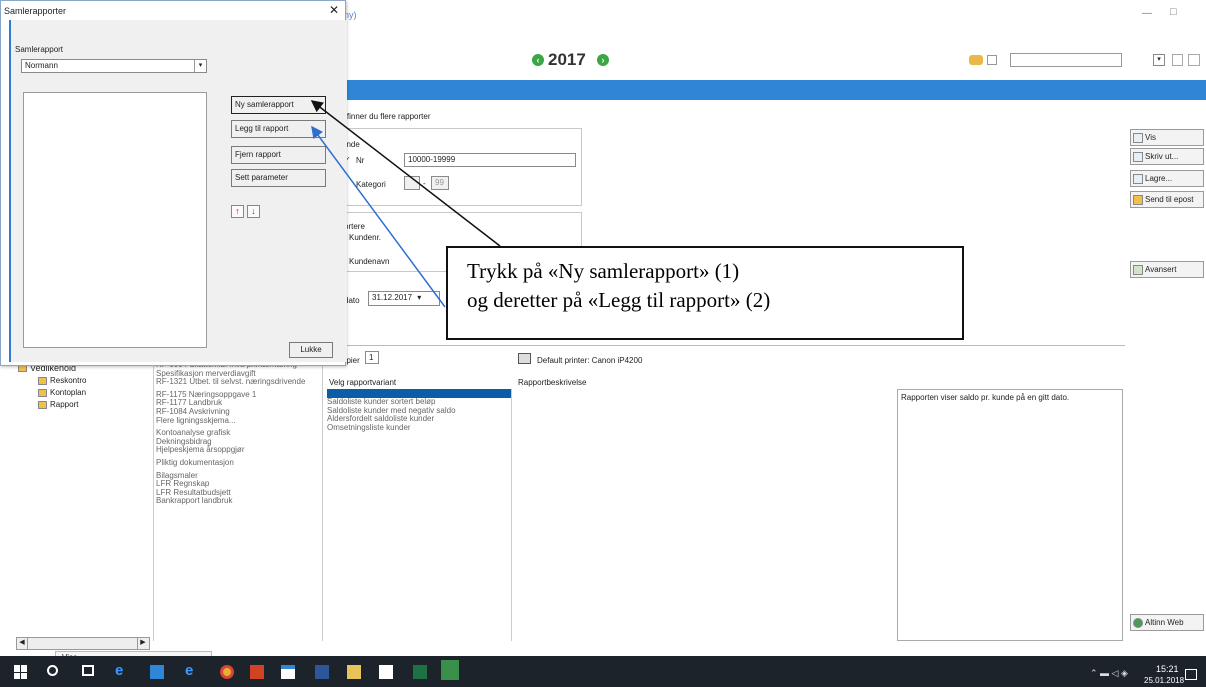  What do you see at coordinates (22, 643) in the screenshot?
I see `scroll-left-icon: ◀` at bounding box center [22, 643].